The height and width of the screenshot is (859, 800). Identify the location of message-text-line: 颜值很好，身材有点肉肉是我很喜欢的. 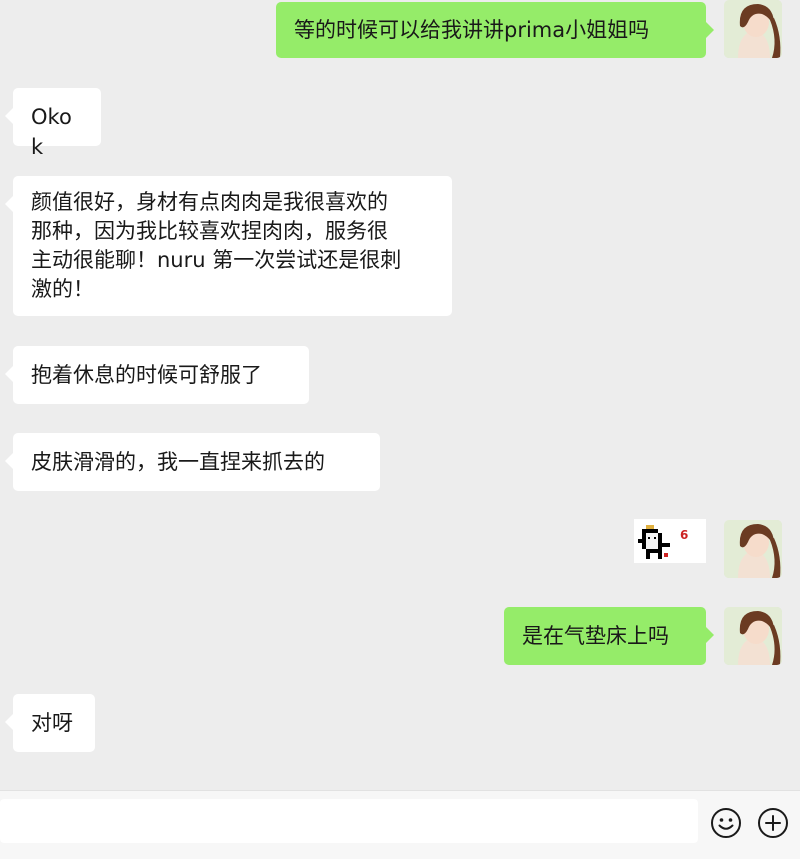
(209, 202).